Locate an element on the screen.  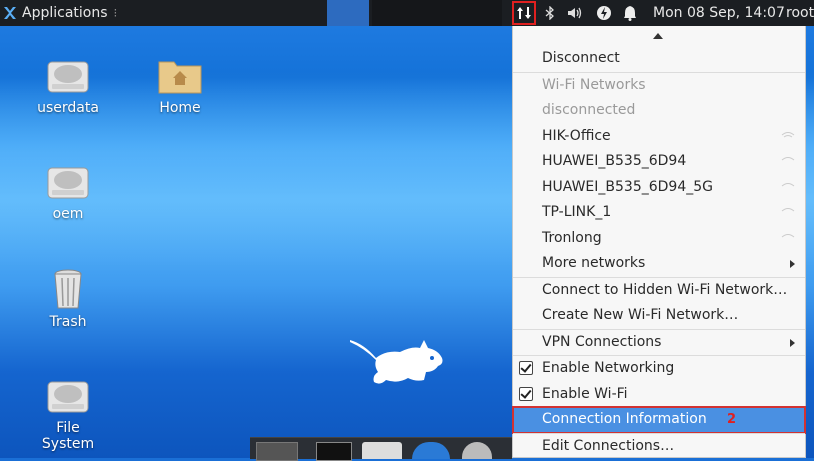
network-icon is located at coordinates (524, 13).